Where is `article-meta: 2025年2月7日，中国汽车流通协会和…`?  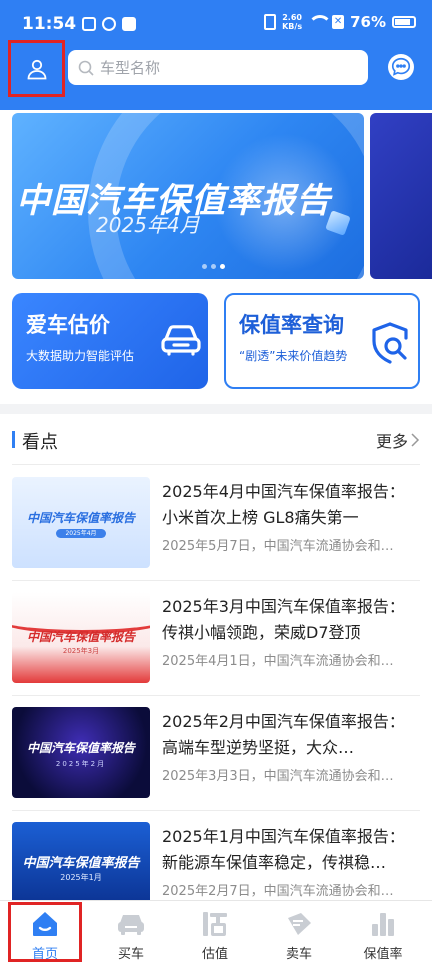 article-meta: 2025年2月7日，中国汽车流通协会和… is located at coordinates (278, 891).